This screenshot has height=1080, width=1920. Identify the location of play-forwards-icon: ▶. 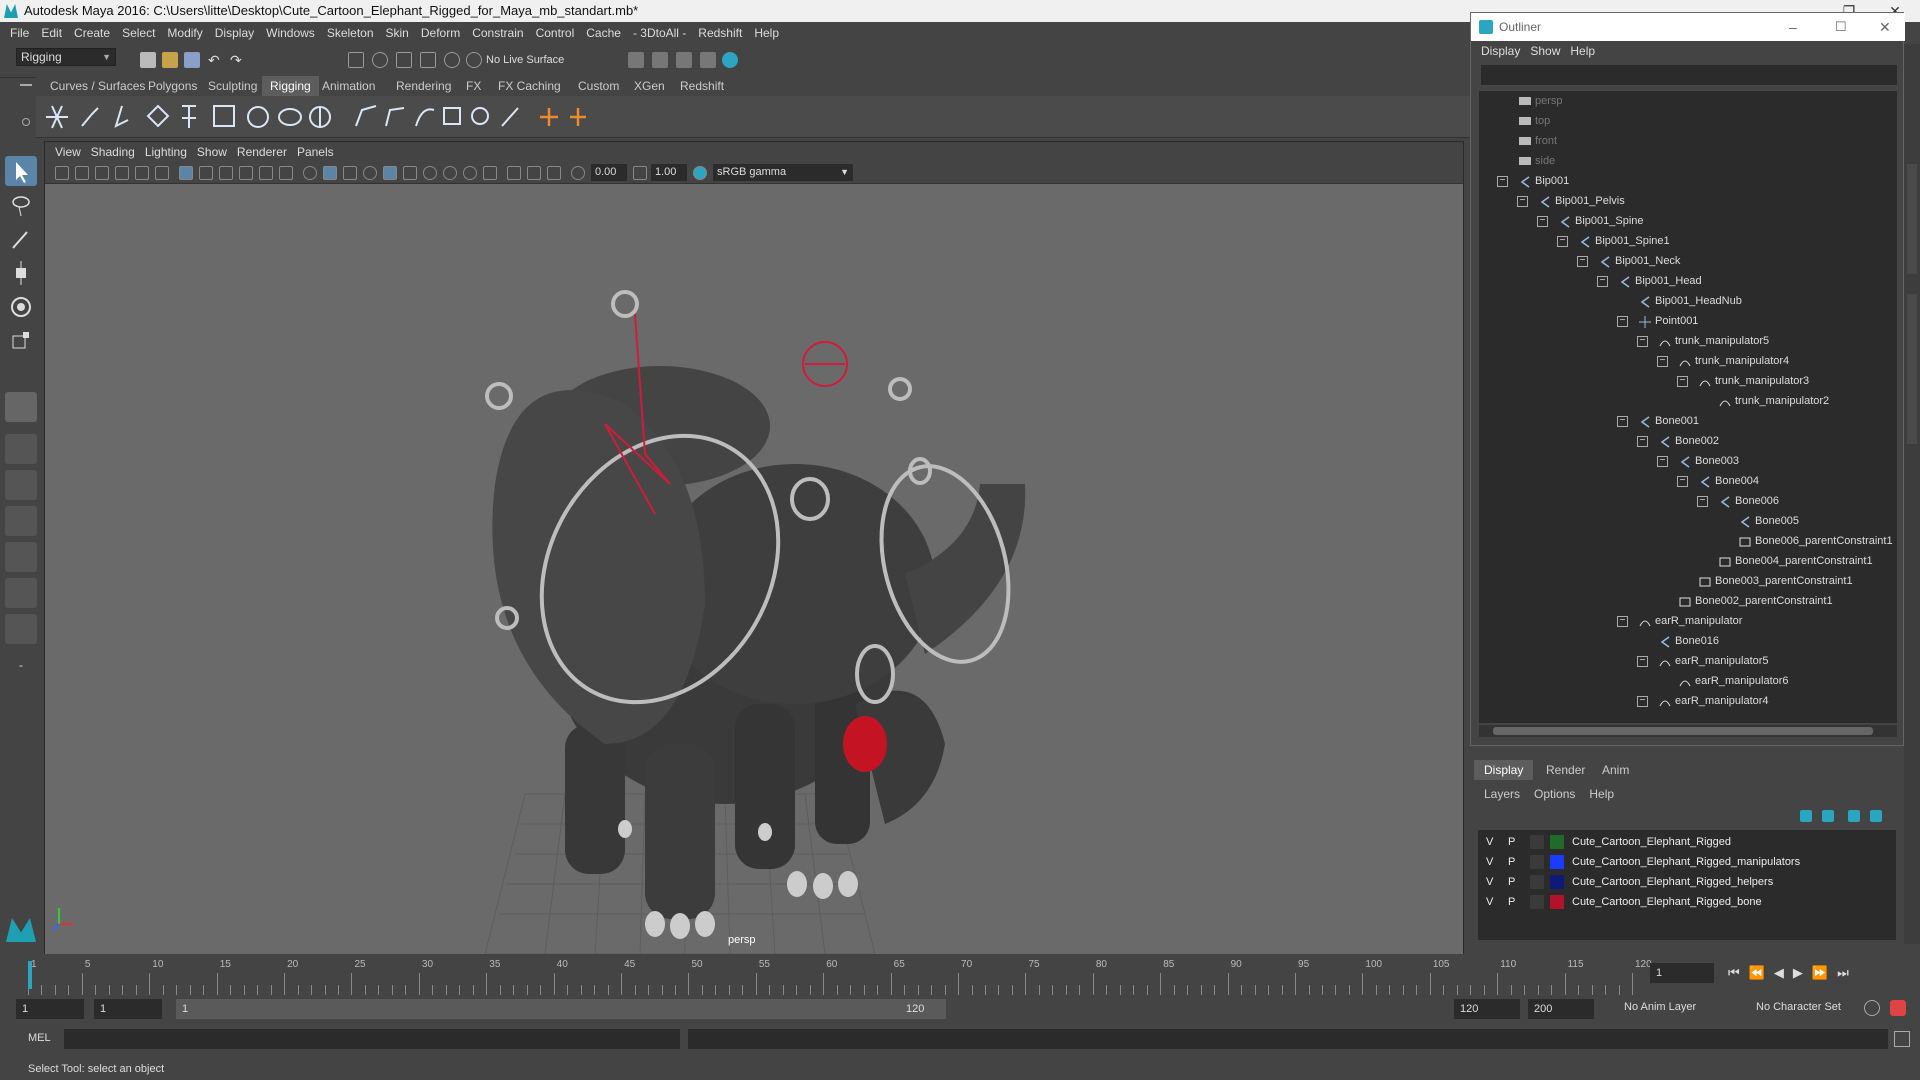
(1802, 972).